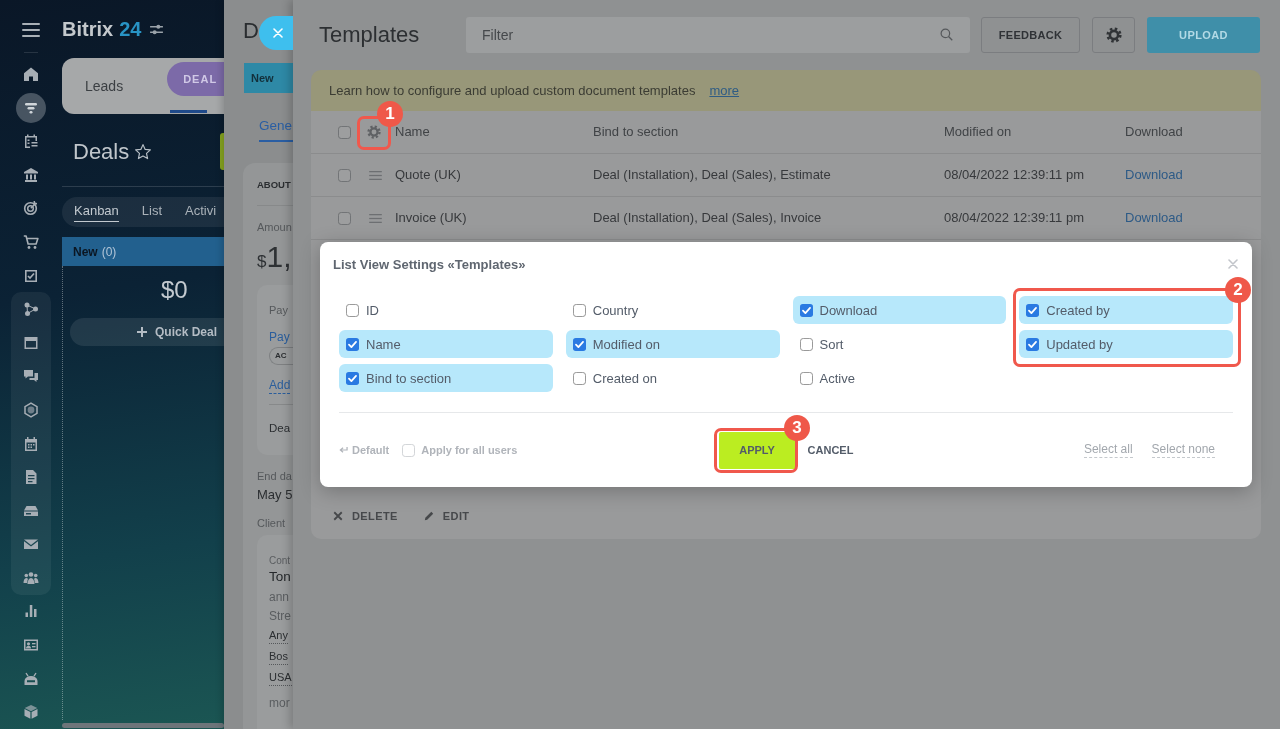  I want to click on page-title: Deals, so click(101, 151).